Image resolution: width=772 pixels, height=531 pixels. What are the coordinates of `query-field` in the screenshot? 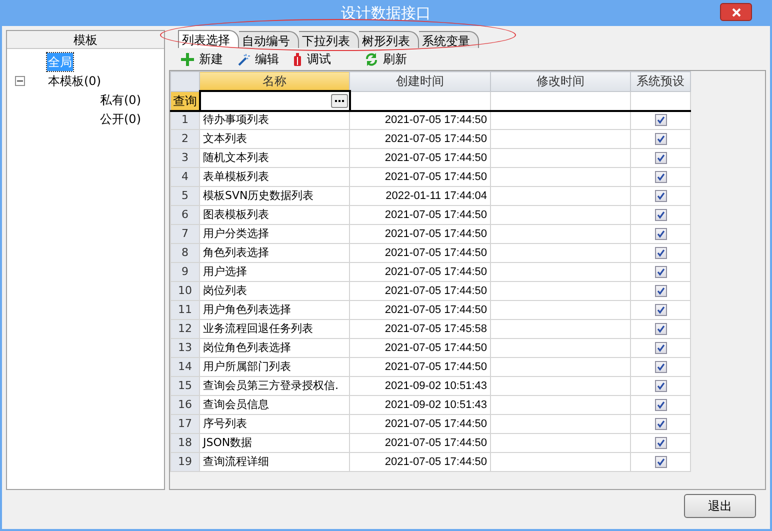 It's located at (275, 100).